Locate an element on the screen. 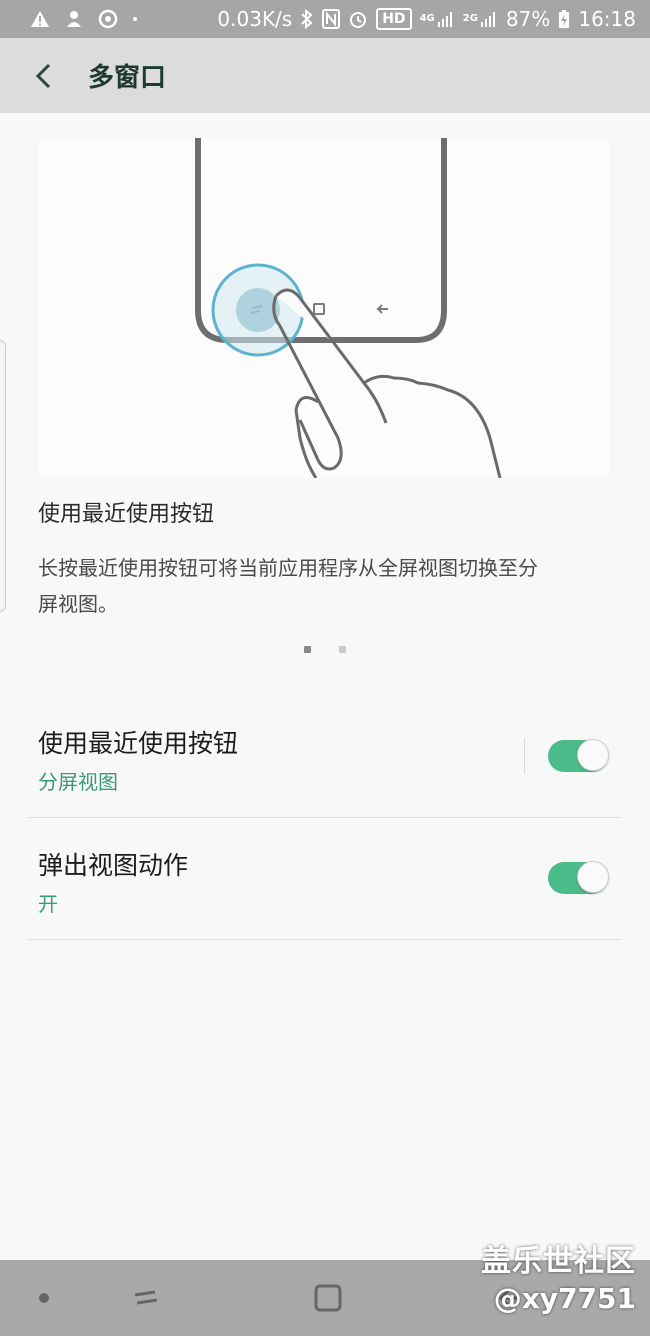 Image resolution: width=650 pixels, height=1336 pixels. page-indicator is located at coordinates (325, 649).